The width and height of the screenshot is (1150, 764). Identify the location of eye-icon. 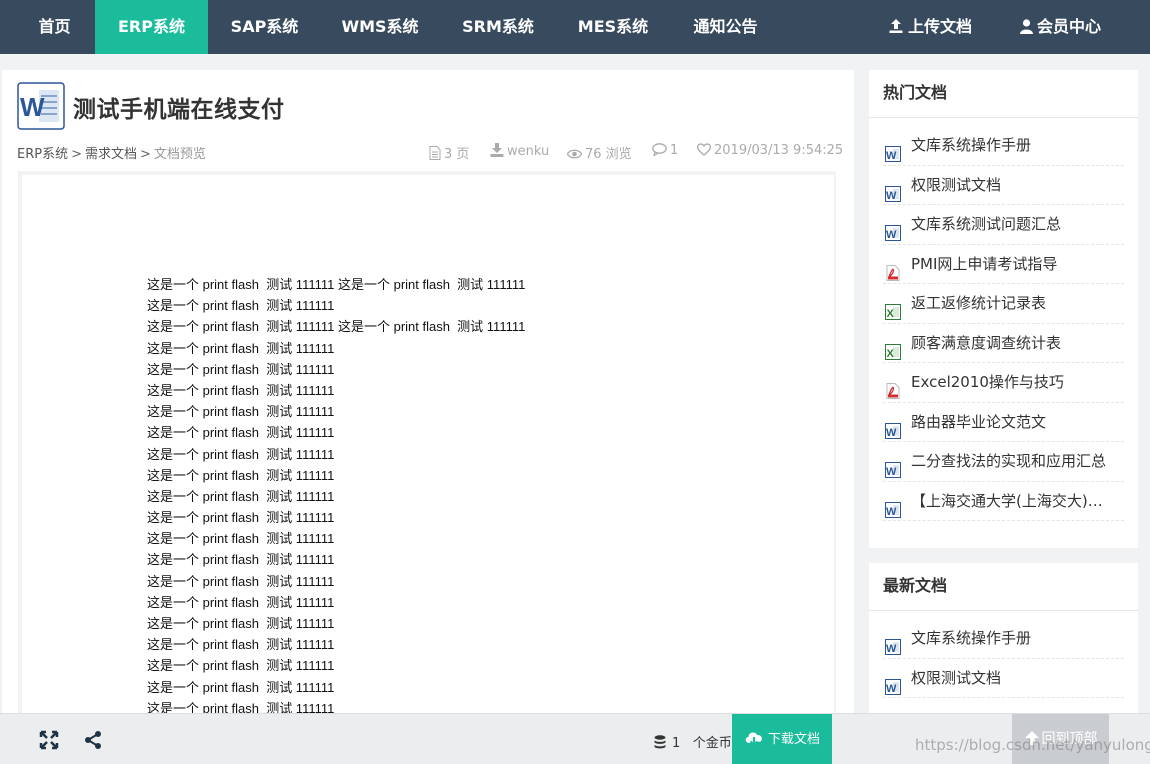
(574, 154).